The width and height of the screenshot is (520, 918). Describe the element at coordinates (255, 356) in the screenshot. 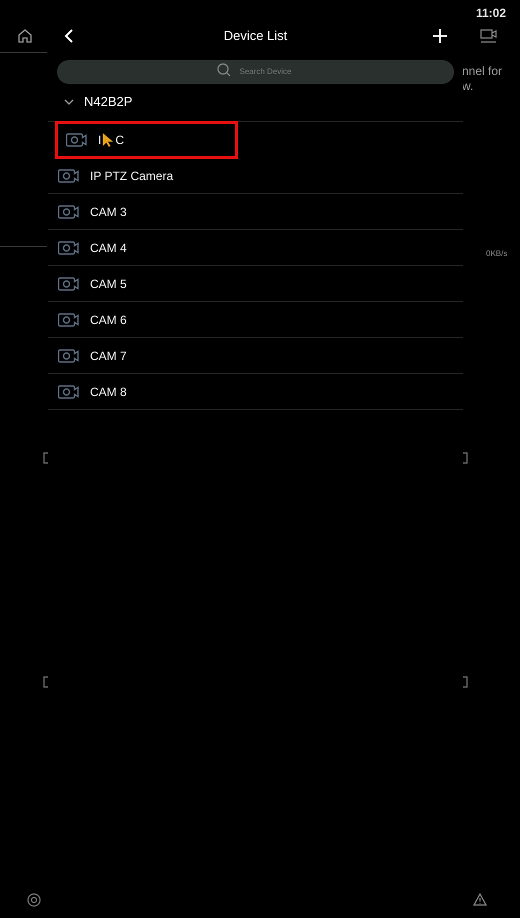

I see `device-row: CAM 7` at that location.